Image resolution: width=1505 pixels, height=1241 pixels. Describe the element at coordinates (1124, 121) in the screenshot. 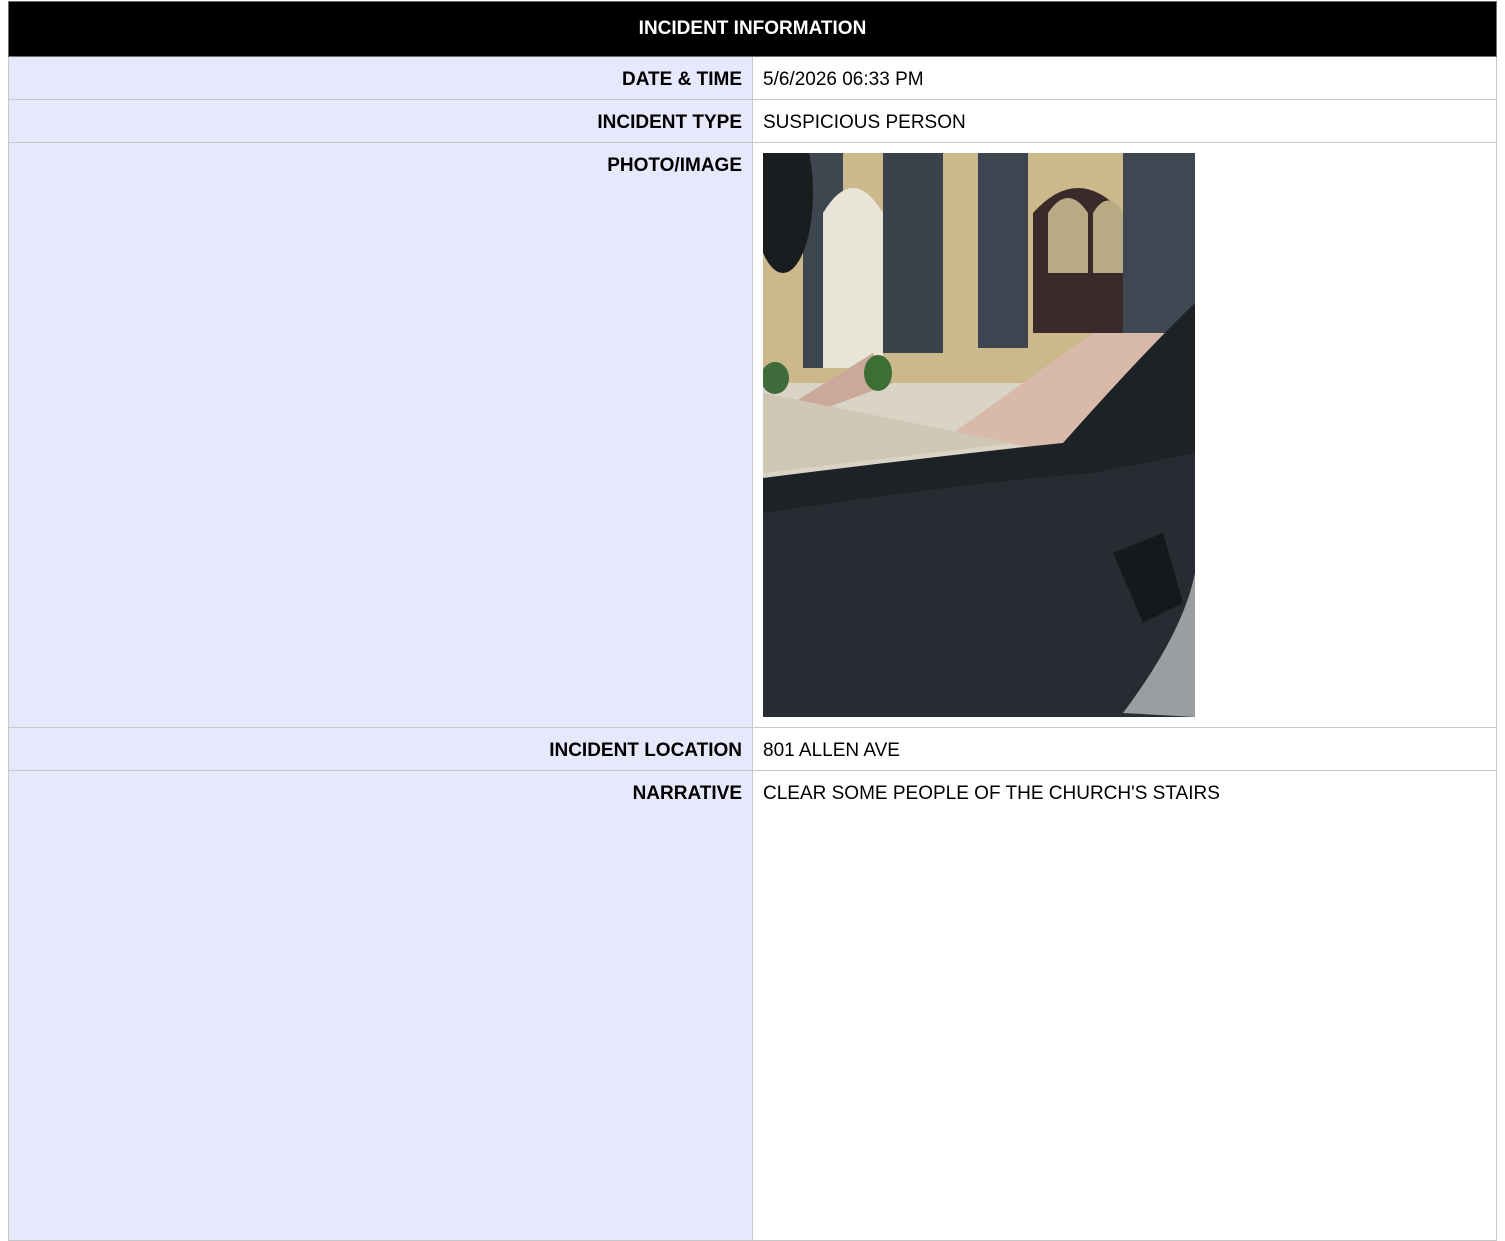

I see `incident-type-value: SUSPICIOUS PERSON` at that location.